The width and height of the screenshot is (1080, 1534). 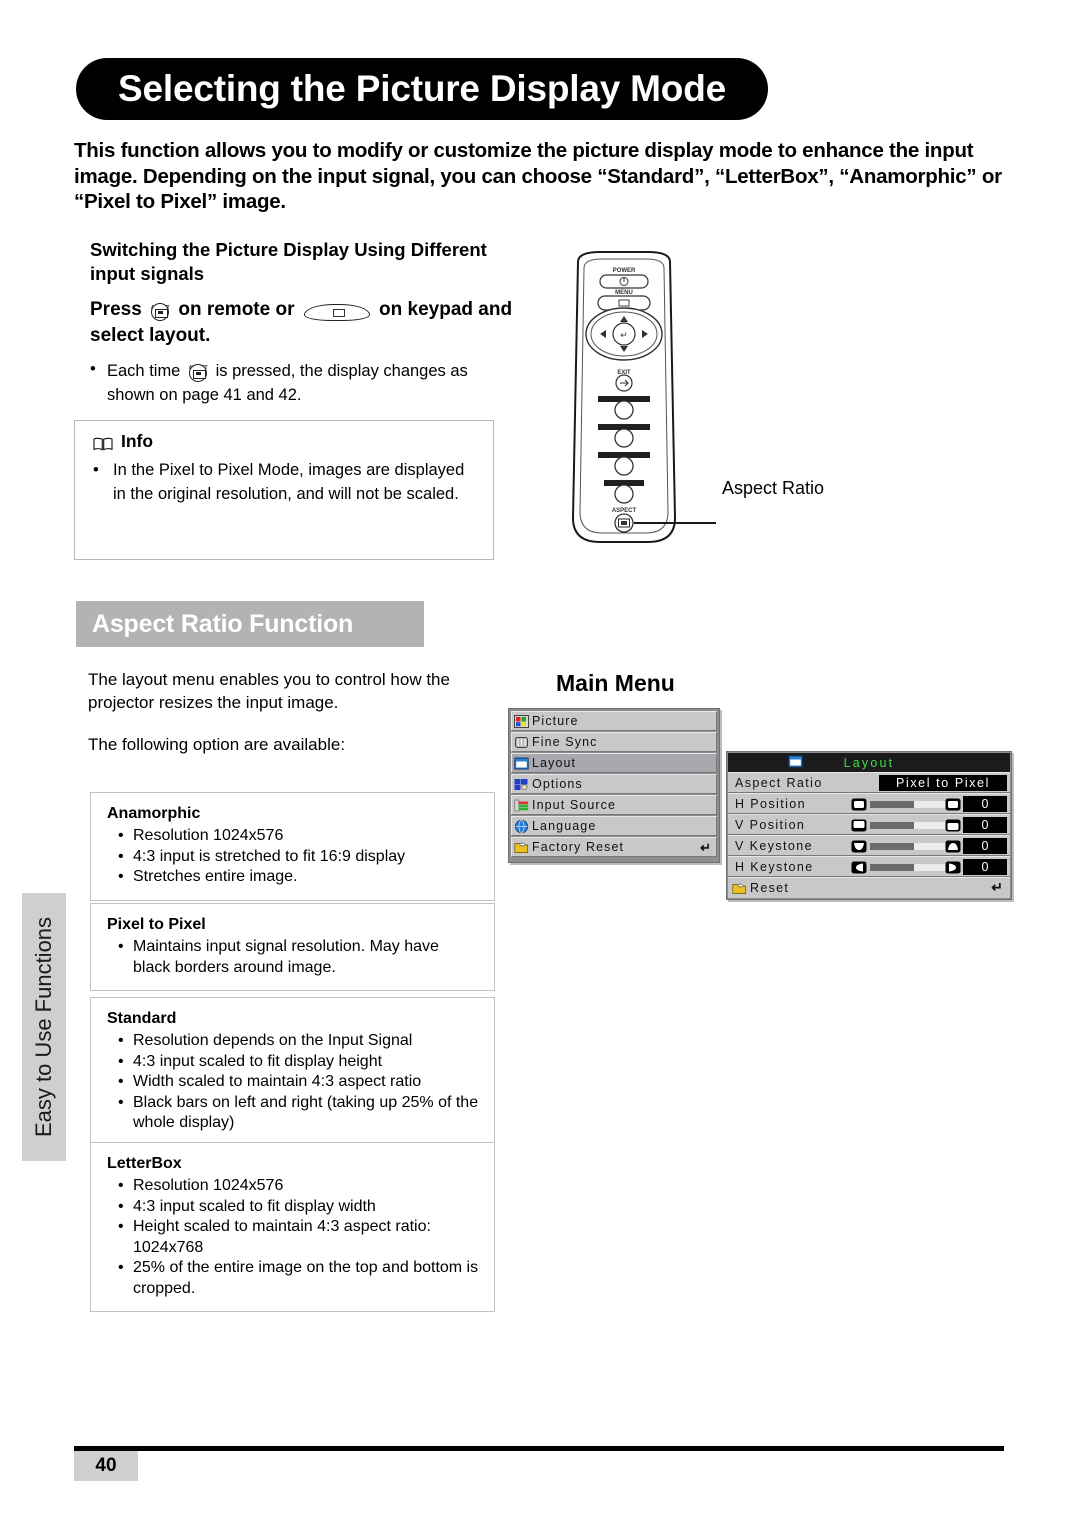 I want to click on input-source-icon, so click(x=521, y=805).